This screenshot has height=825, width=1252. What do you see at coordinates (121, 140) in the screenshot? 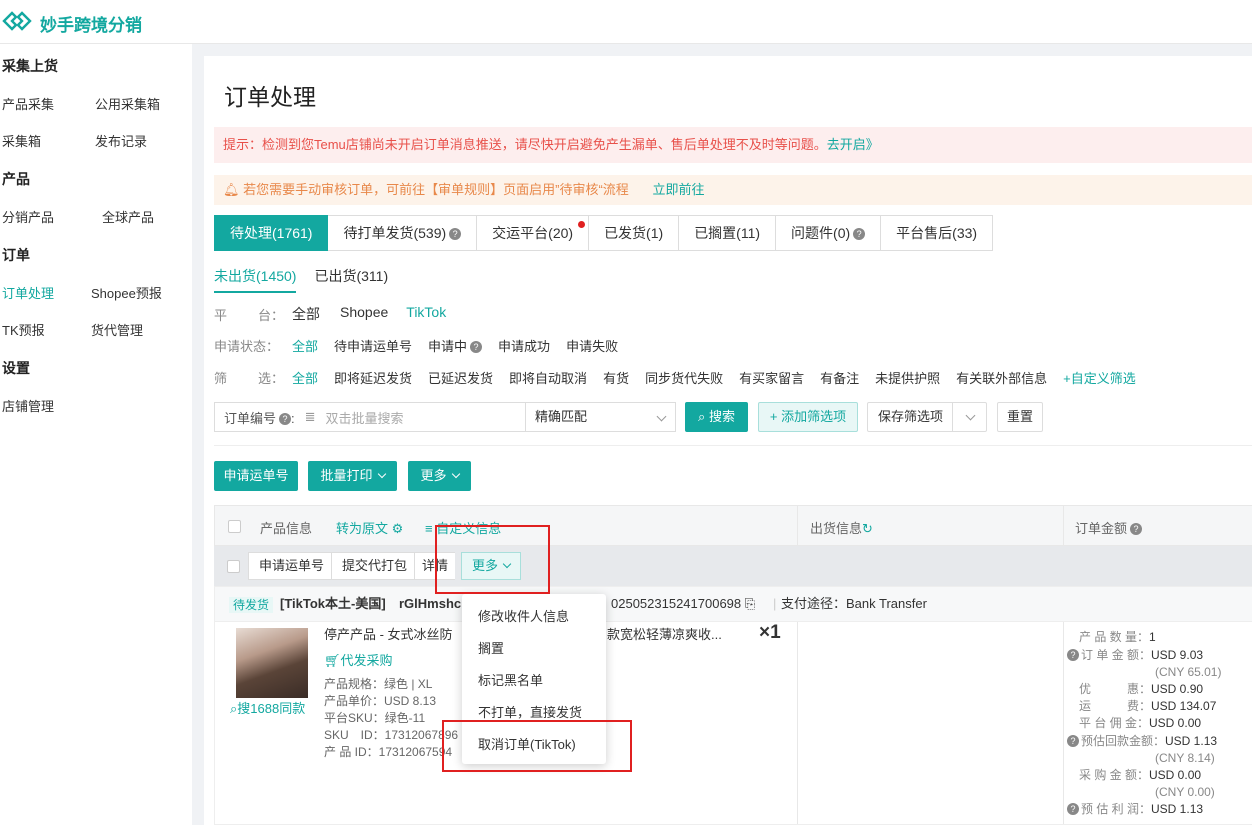
I see `sidebar-item-publish-record: 发布记录` at bounding box center [121, 140].